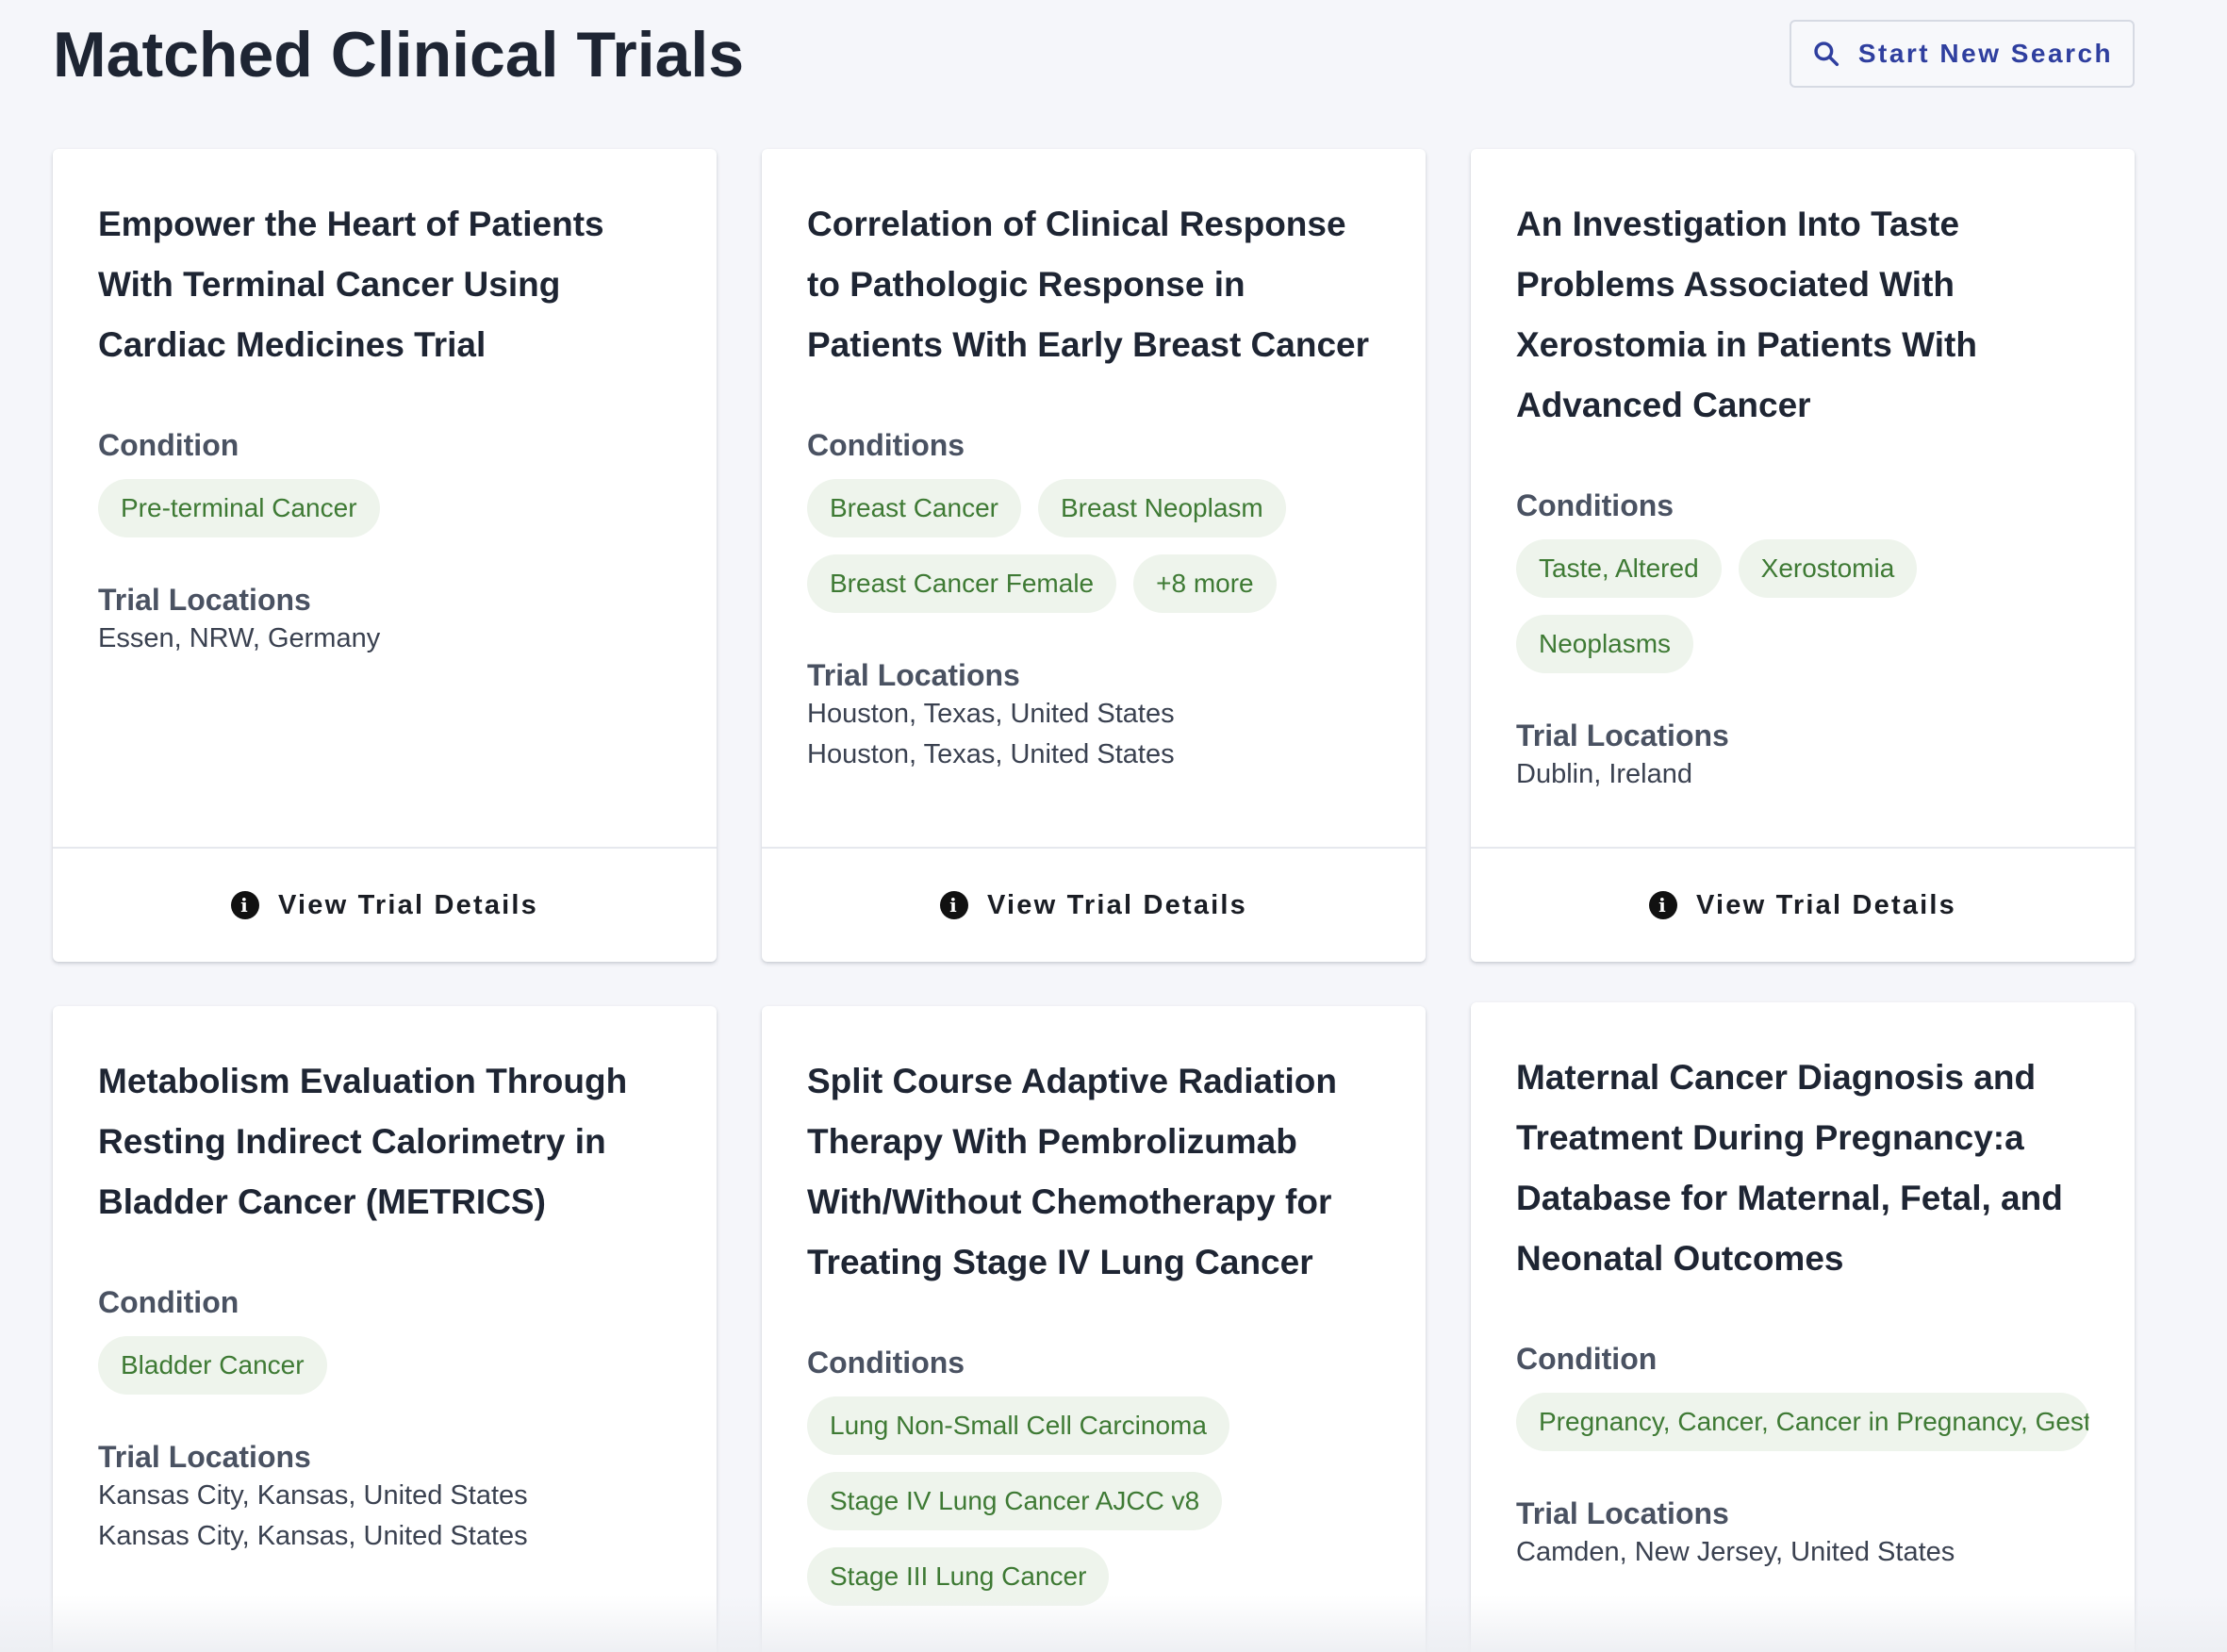 The image size is (2227, 1652). I want to click on trial-locations: Dublin, Ireland, so click(1803, 774).